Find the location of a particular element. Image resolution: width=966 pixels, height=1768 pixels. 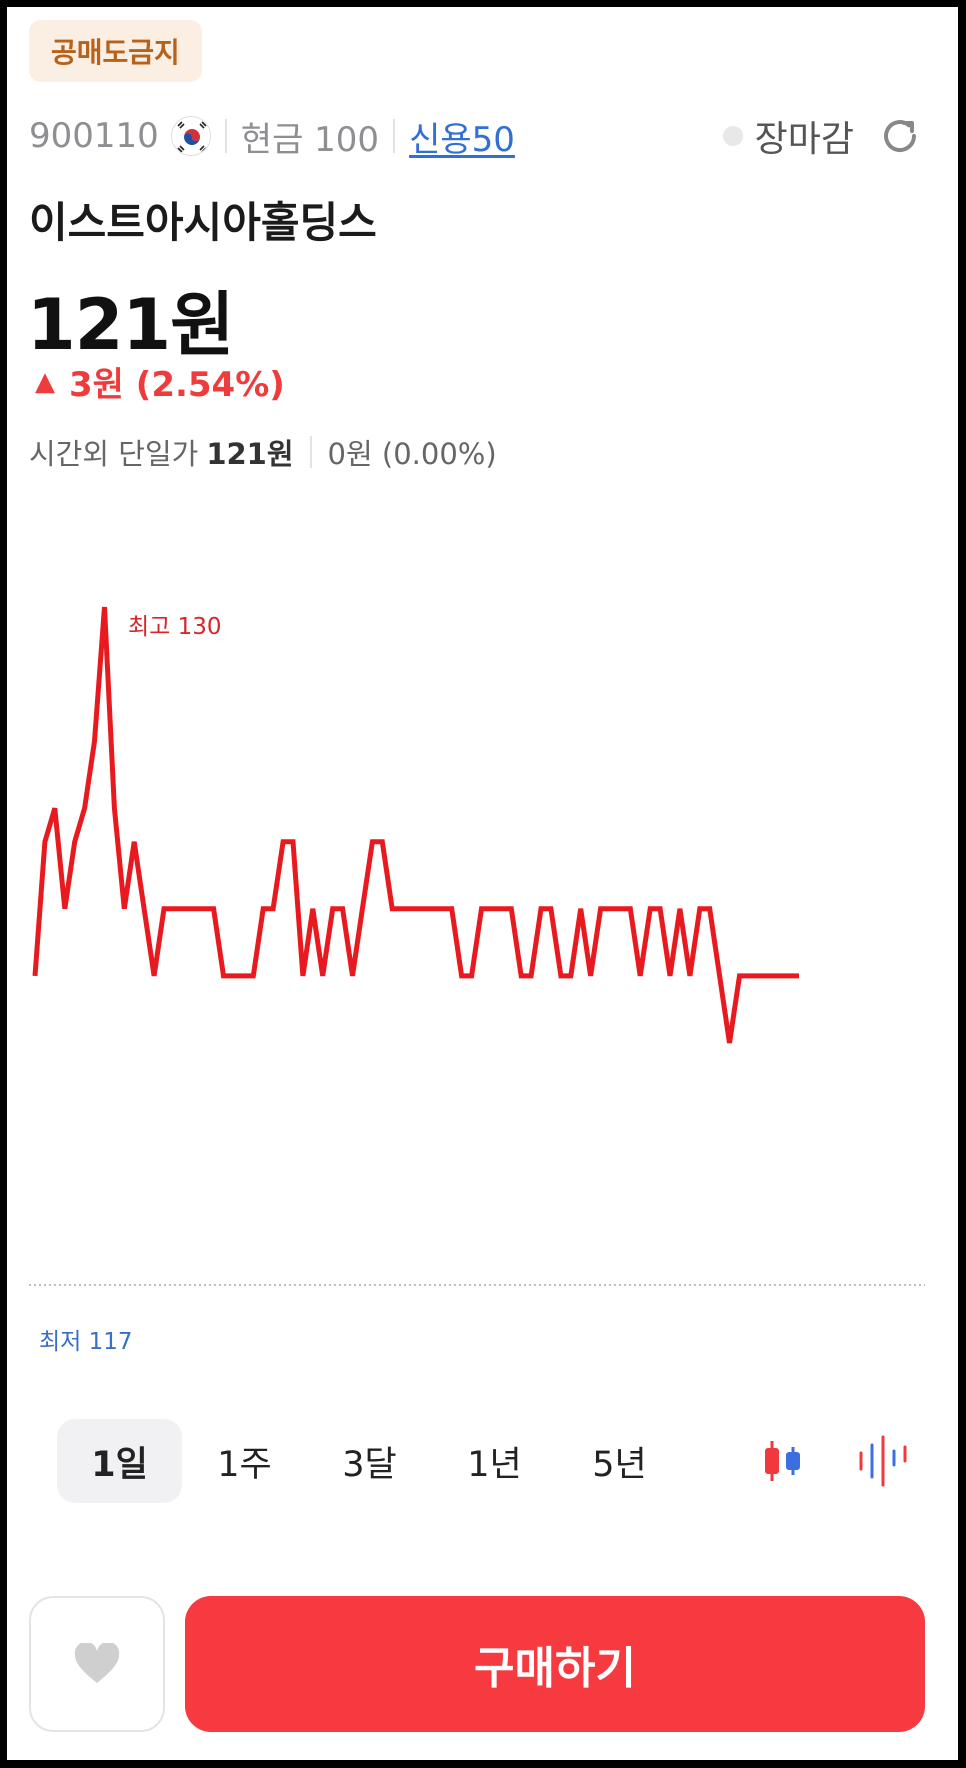

market-status: 장마감 is located at coordinates (822, 136).